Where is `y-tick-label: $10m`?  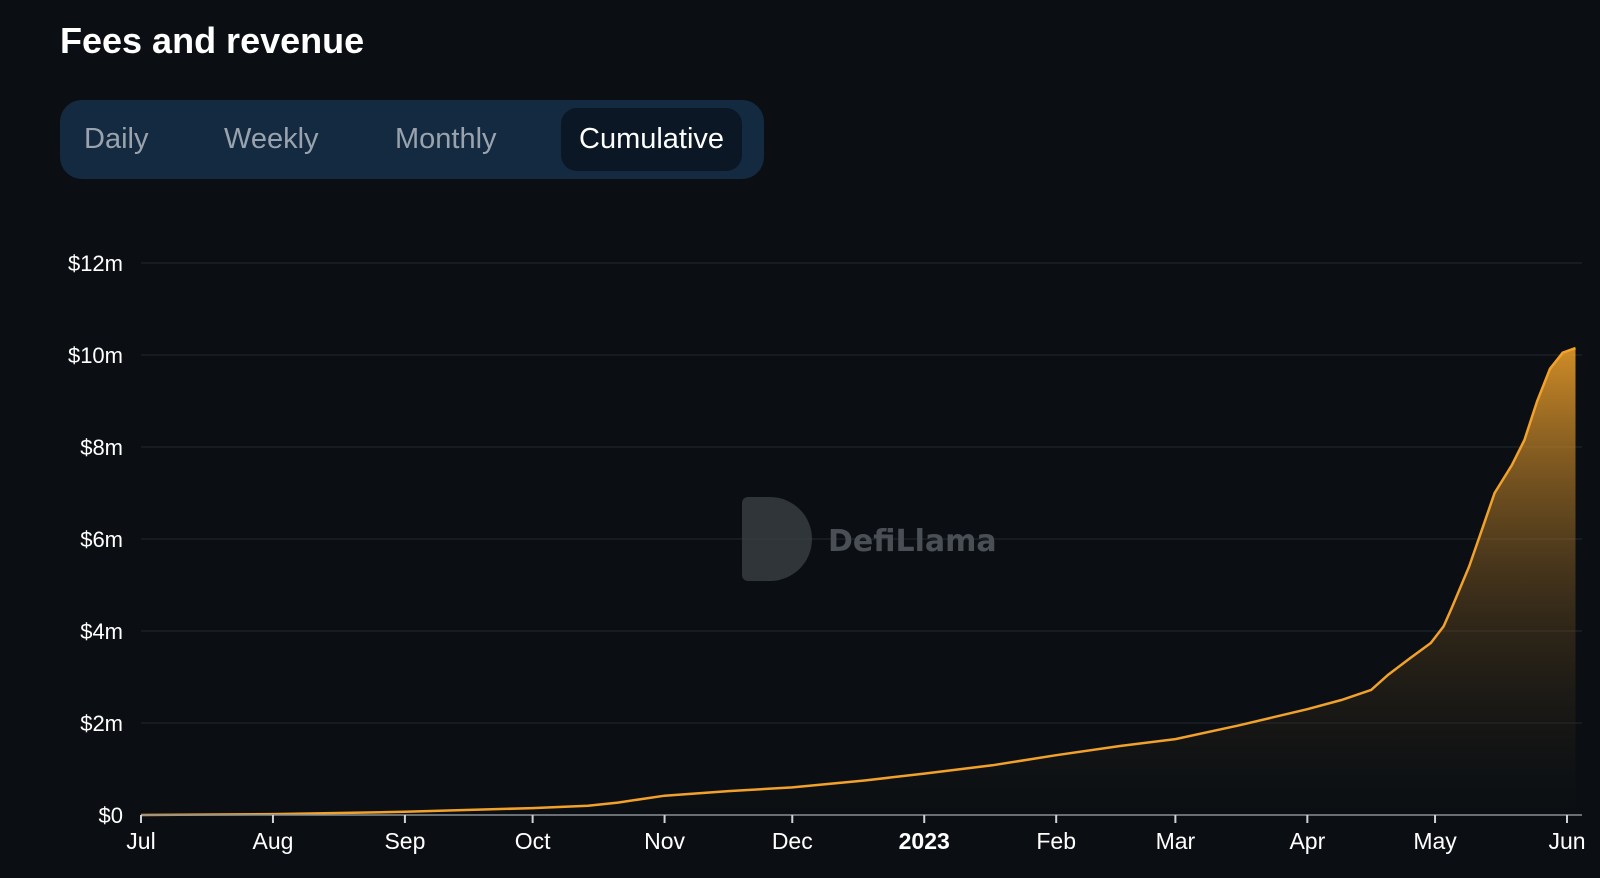 y-tick-label: $10m is located at coordinates (95, 355).